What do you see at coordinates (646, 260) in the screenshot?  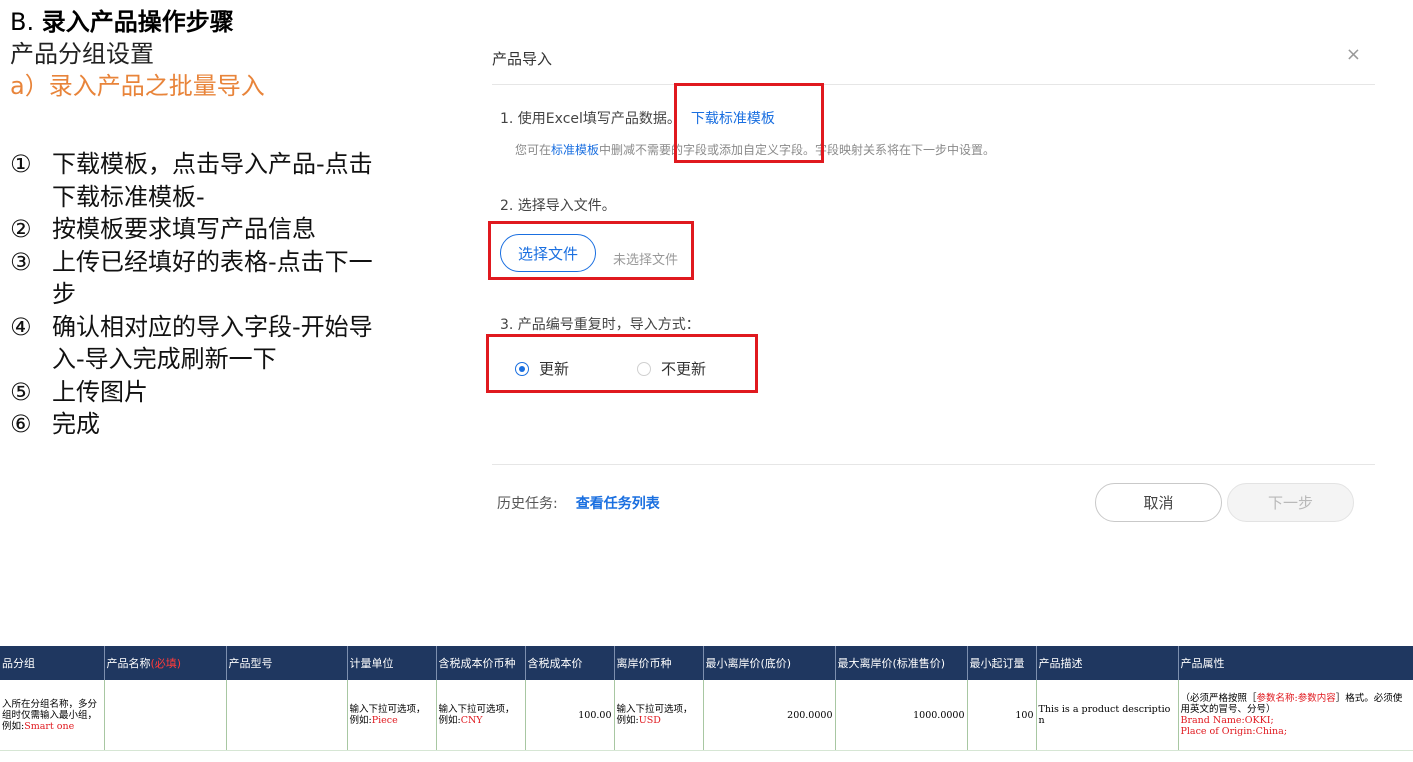 I see `file-status: 未选择文件` at bounding box center [646, 260].